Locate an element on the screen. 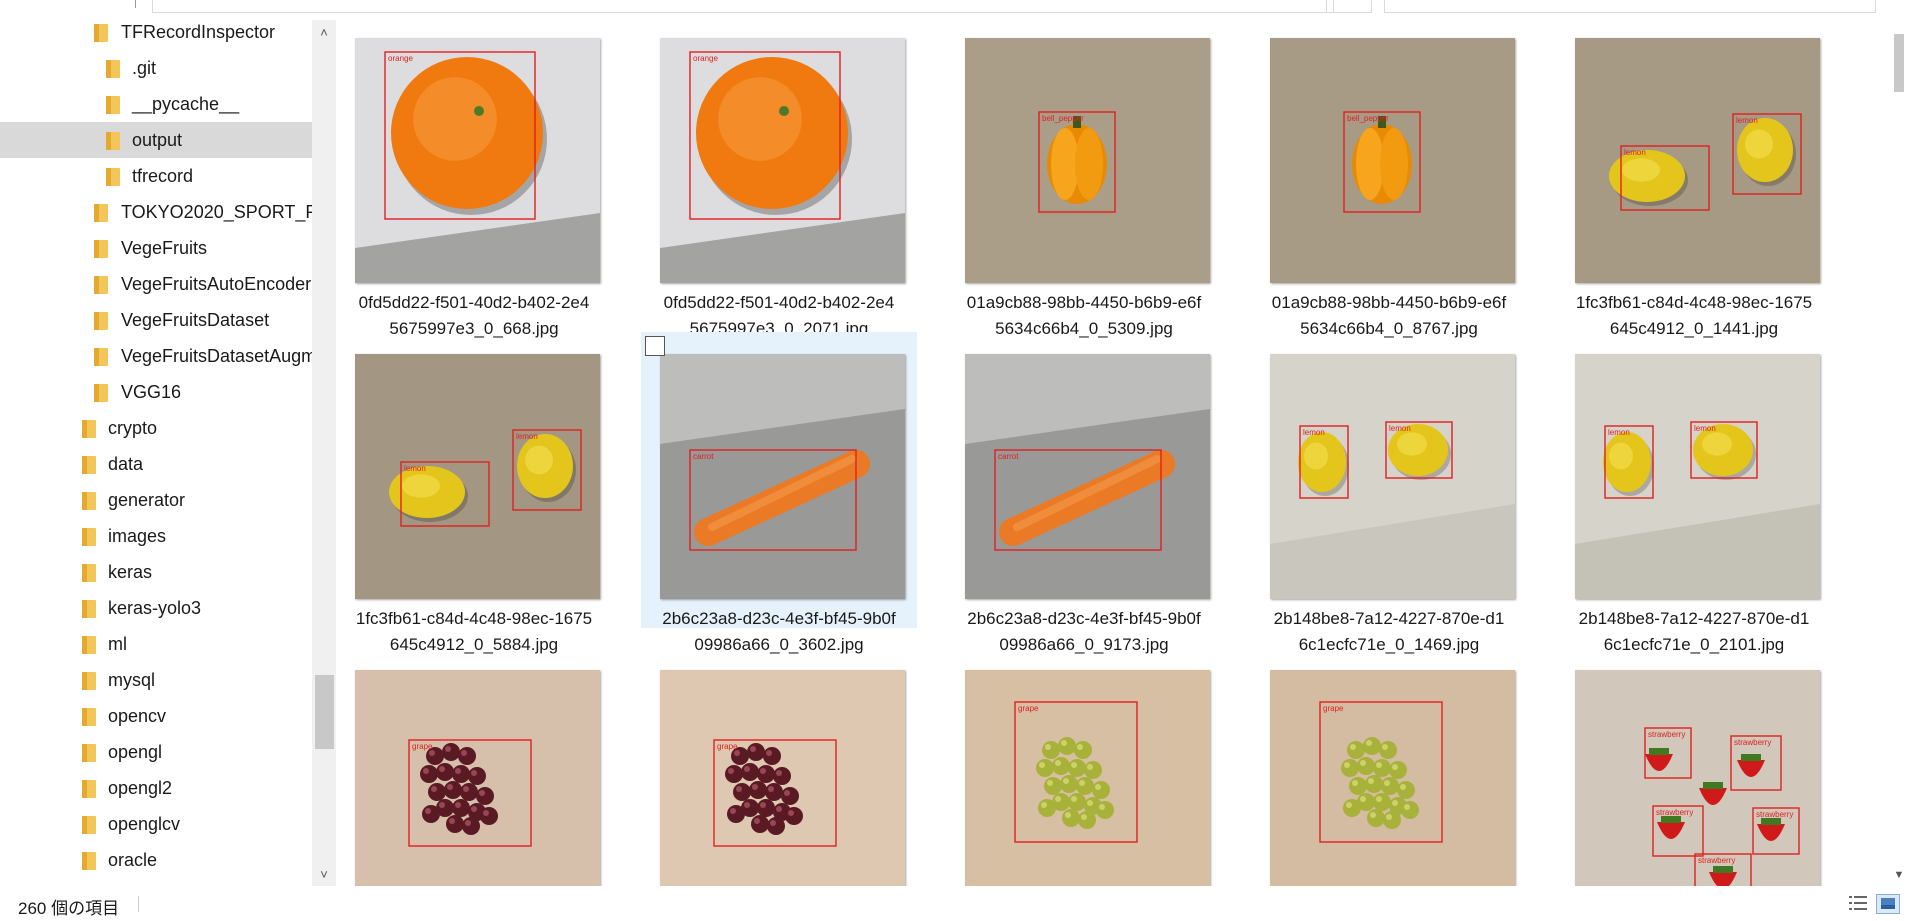 Image resolution: width=1908 pixels, height=921 pixels. chevron-down-icon: ˅ is located at coordinates (324, 874).